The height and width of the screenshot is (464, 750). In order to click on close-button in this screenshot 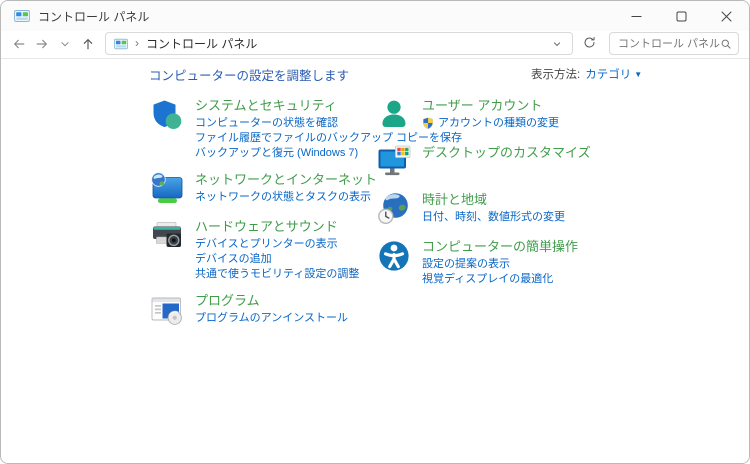, I will do `click(726, 16)`.